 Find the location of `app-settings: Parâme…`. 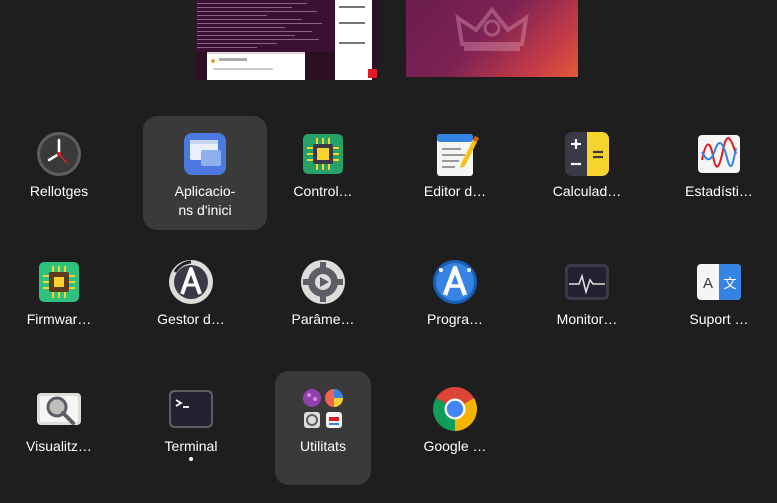

app-settings: Parâme… is located at coordinates (323, 301).